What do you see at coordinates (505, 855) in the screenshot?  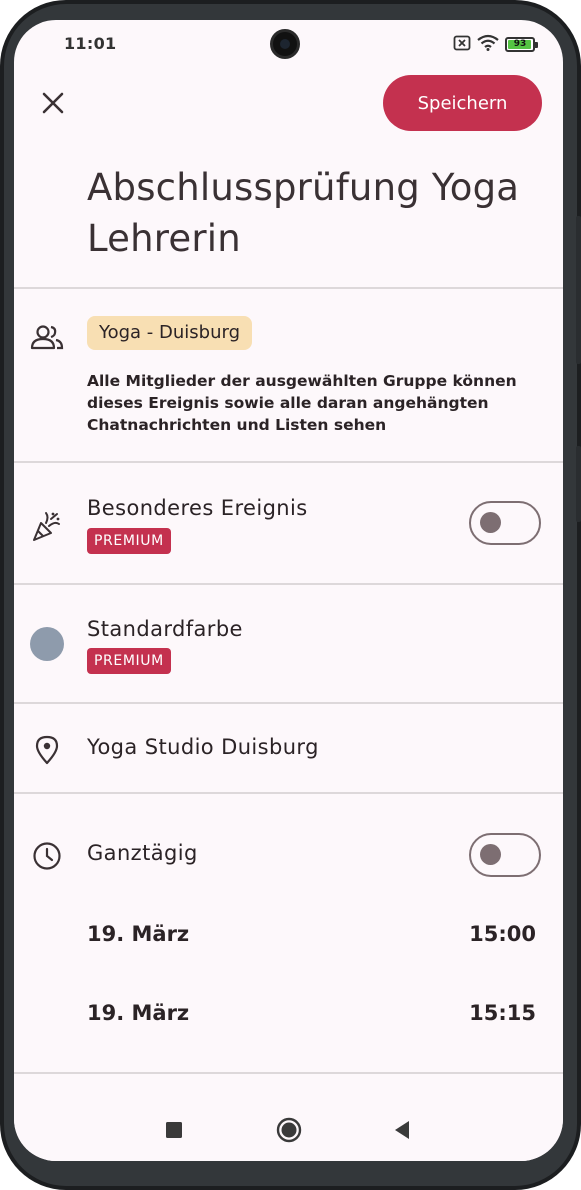 I see `all-day-toggle` at bounding box center [505, 855].